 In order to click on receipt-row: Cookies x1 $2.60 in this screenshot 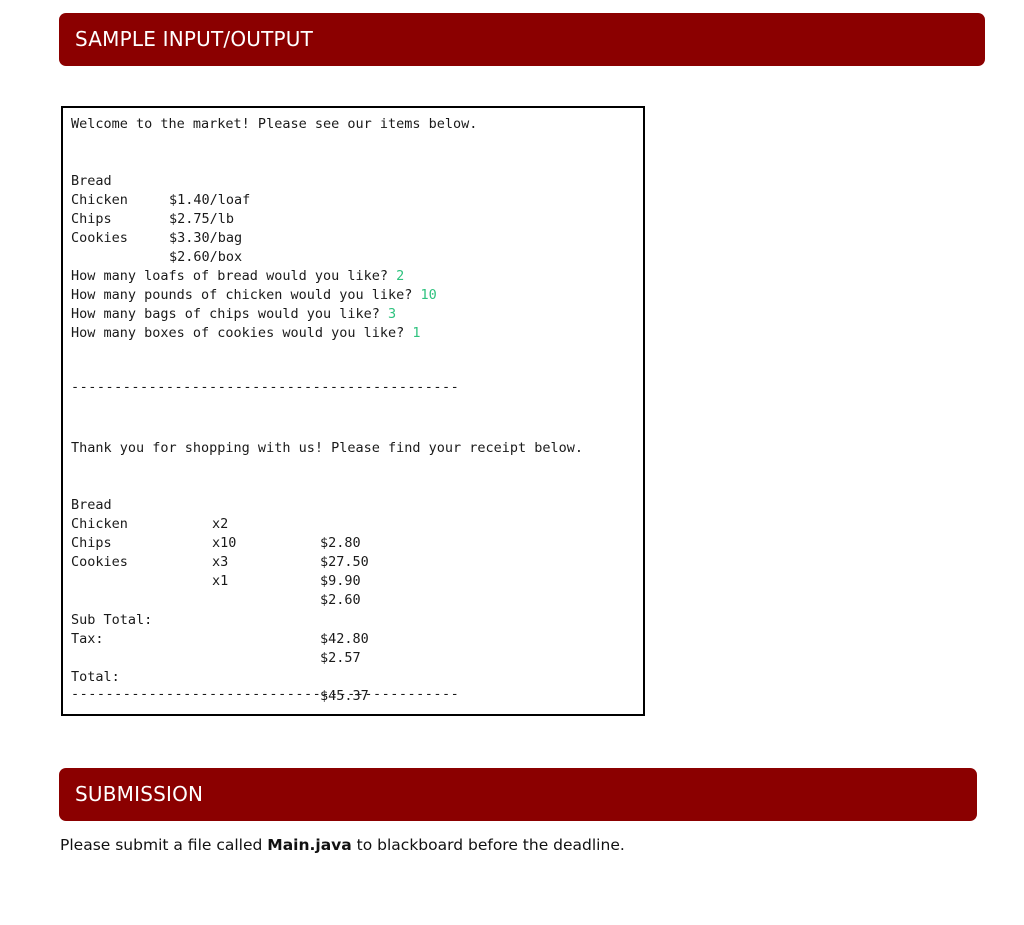, I will do `click(216, 571)`.